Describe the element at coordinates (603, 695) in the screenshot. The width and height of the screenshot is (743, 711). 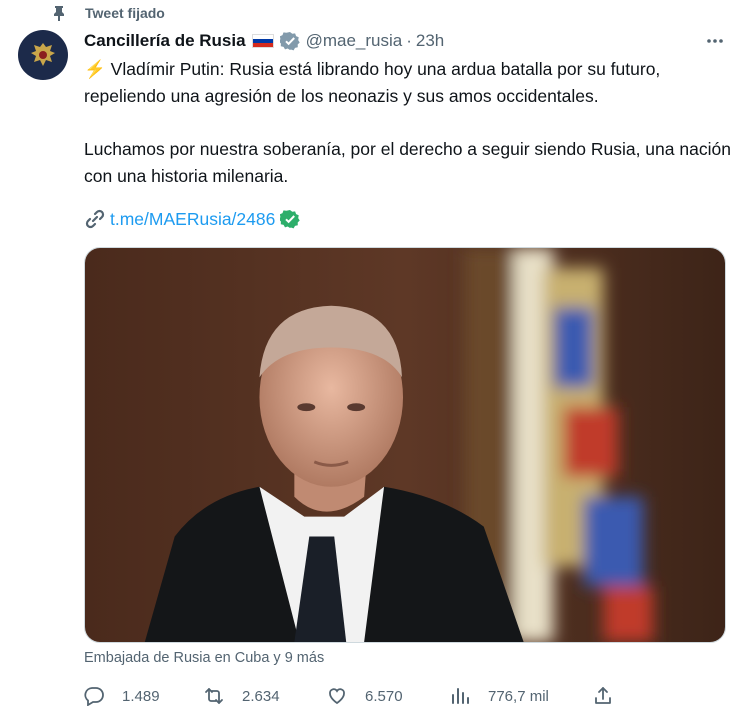
I see `share-icon` at that location.